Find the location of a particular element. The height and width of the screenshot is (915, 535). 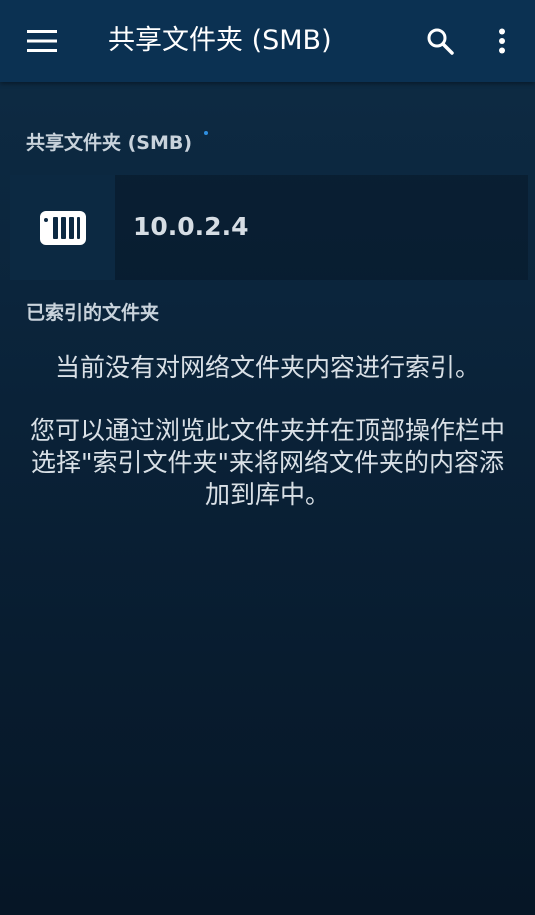

accent-dot is located at coordinates (206, 133).